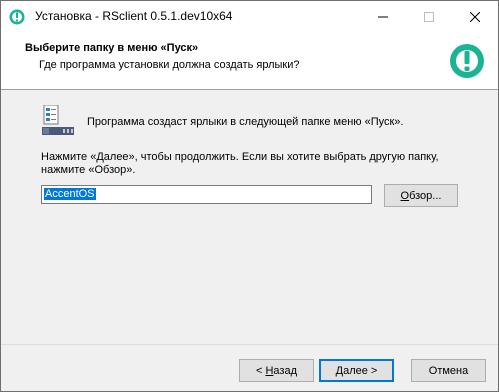  I want to click on minimize-icon, so click(383, 16).